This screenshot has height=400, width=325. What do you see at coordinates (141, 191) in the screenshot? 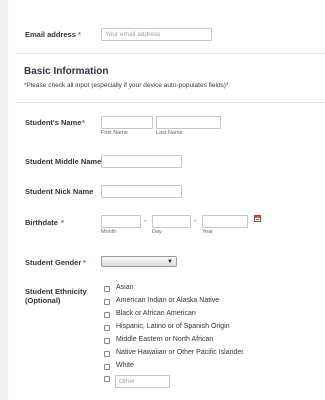
I see `nick-name-field` at bounding box center [141, 191].